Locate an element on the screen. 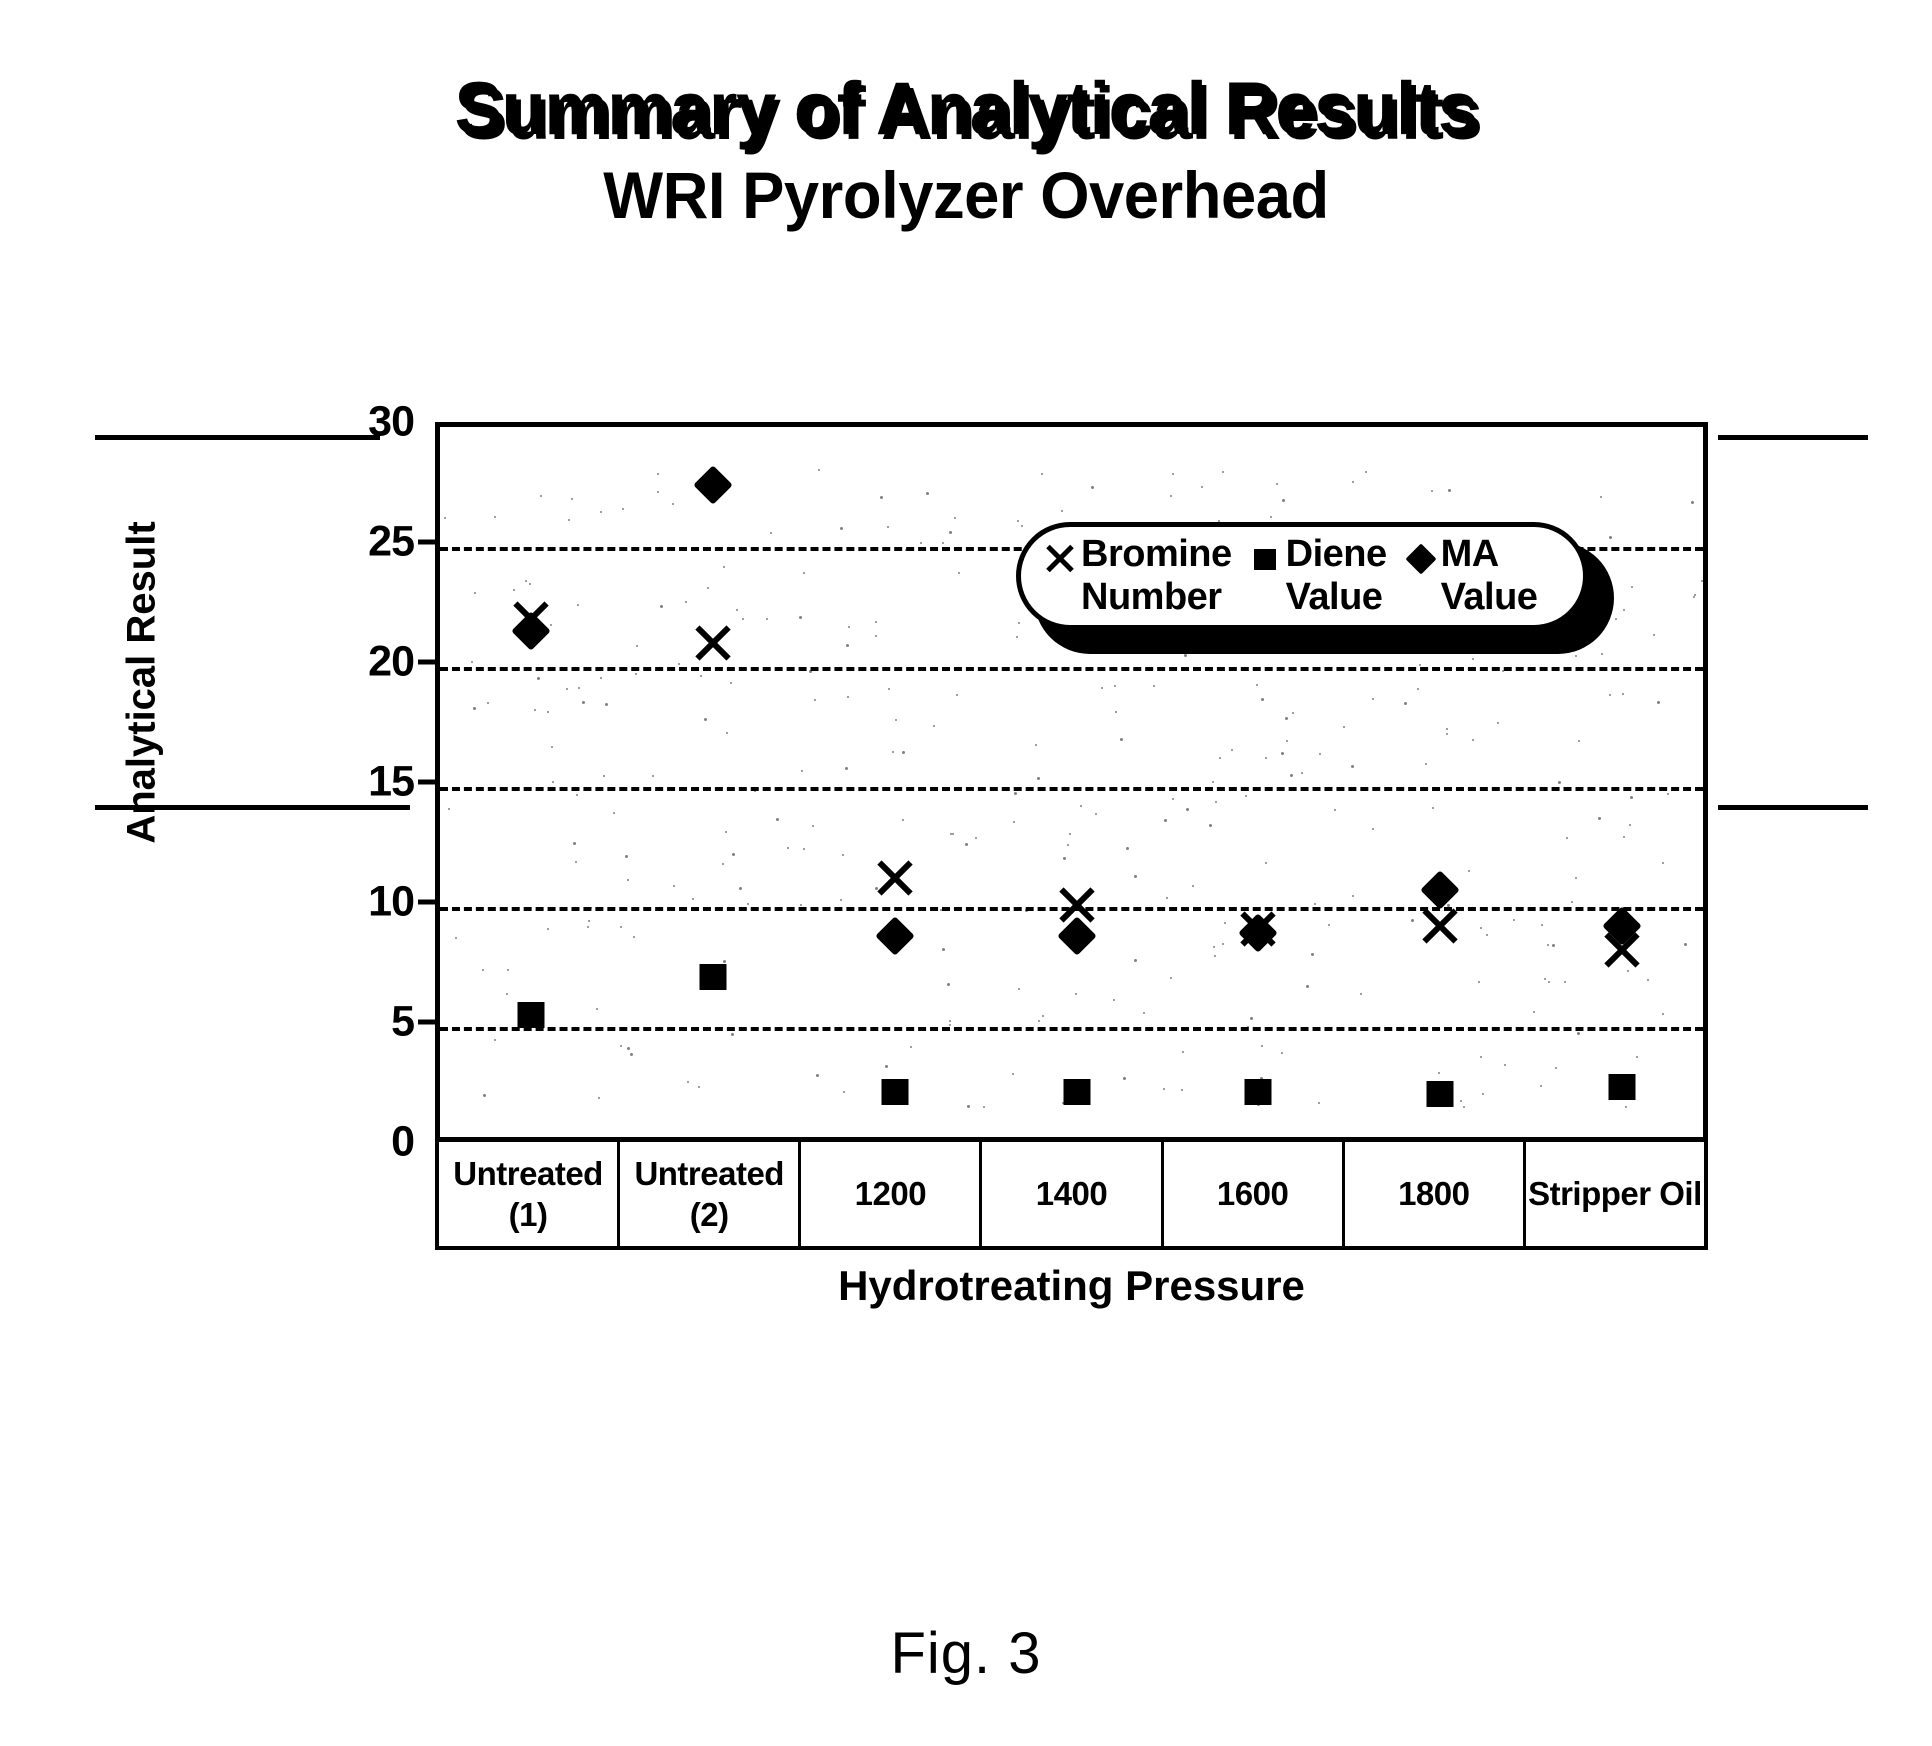 This screenshot has width=1932, height=1746. legend-item-bromine-number: Bromine Number is located at coordinates (1137, 576).